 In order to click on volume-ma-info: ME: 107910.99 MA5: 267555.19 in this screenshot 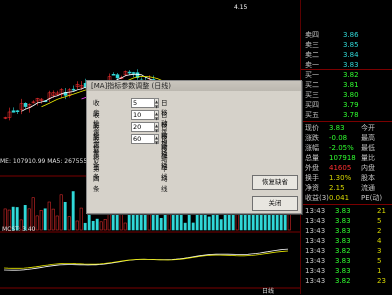, I will do `click(48, 161)`.